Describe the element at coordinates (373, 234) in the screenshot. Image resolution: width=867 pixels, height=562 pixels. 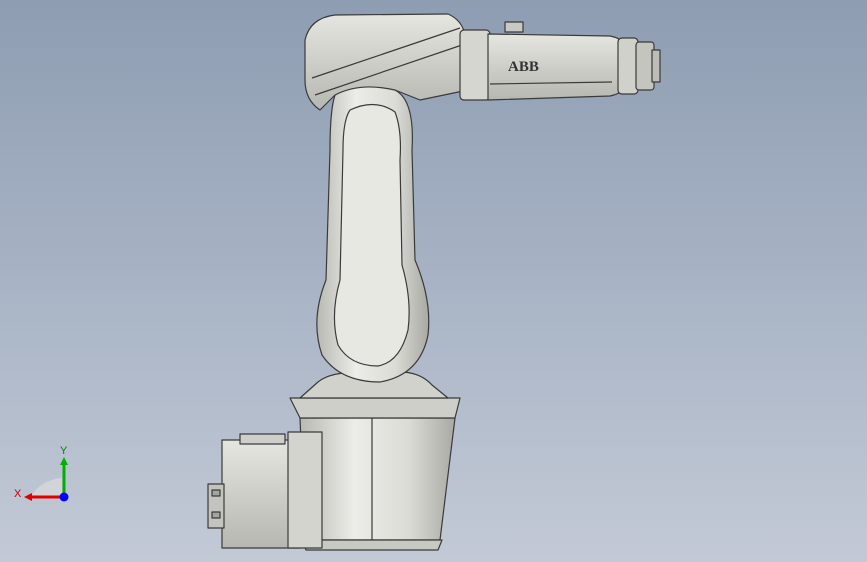
I see `lower-arm` at that location.